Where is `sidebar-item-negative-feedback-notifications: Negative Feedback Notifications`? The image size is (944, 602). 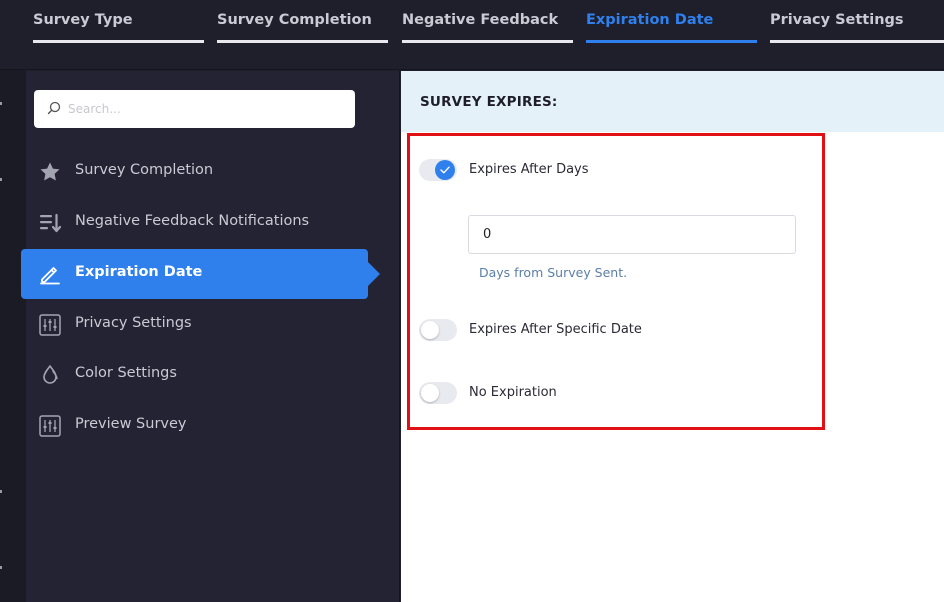
sidebar-item-negative-feedback-notifications: Negative Feedback Notifications is located at coordinates (197, 223).